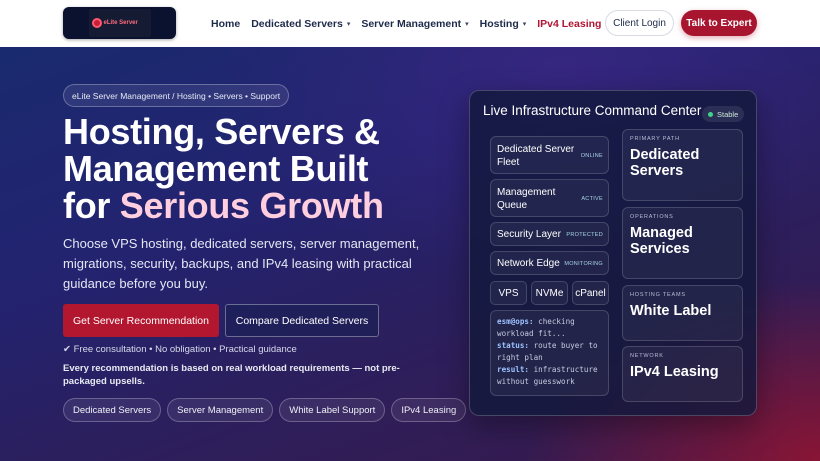 Image resolution: width=820 pixels, height=461 pixels. I want to click on headline-prefix: for, so click(91, 205).